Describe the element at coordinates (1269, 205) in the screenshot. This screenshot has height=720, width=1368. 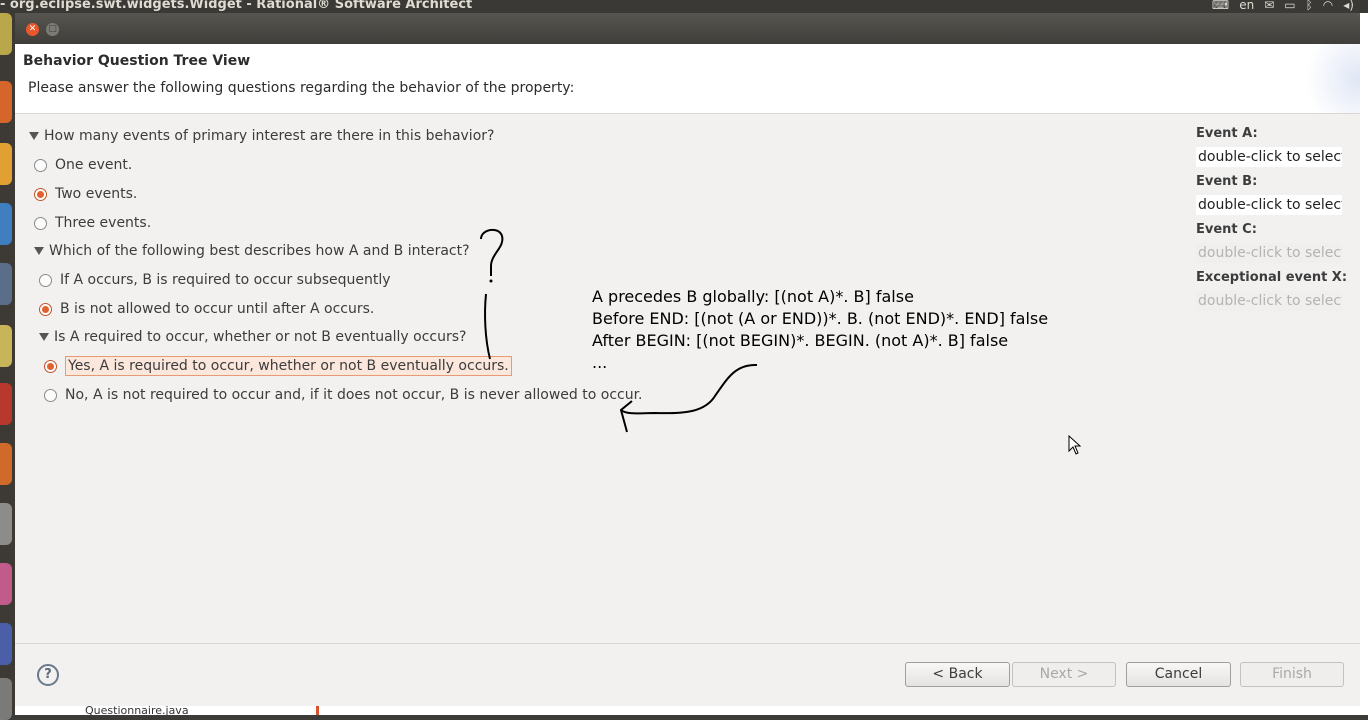
I see `event-b-field: double-click to select` at that location.